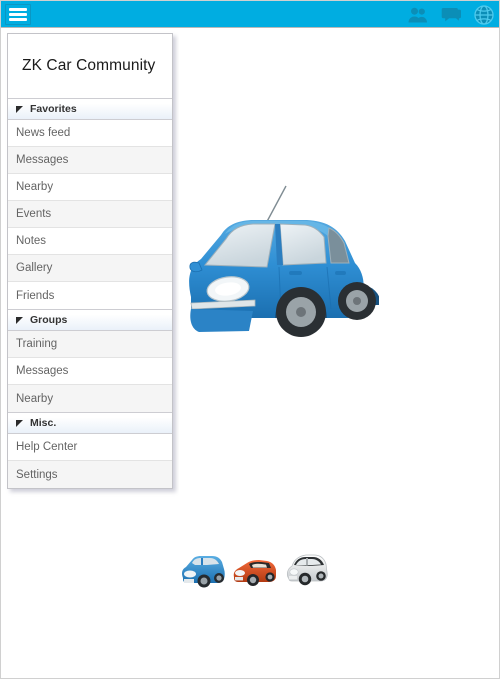 This screenshot has width=500, height=679. Describe the element at coordinates (90, 371) in the screenshot. I see `sidebar-item-group-messages: Messages` at that location.